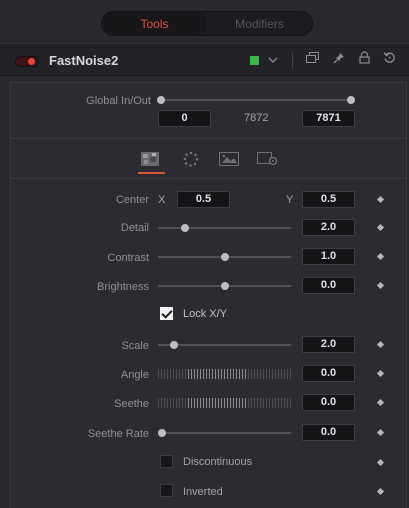 The height and width of the screenshot is (508, 409). I want to click on detail-field: 2.0, so click(328, 227).